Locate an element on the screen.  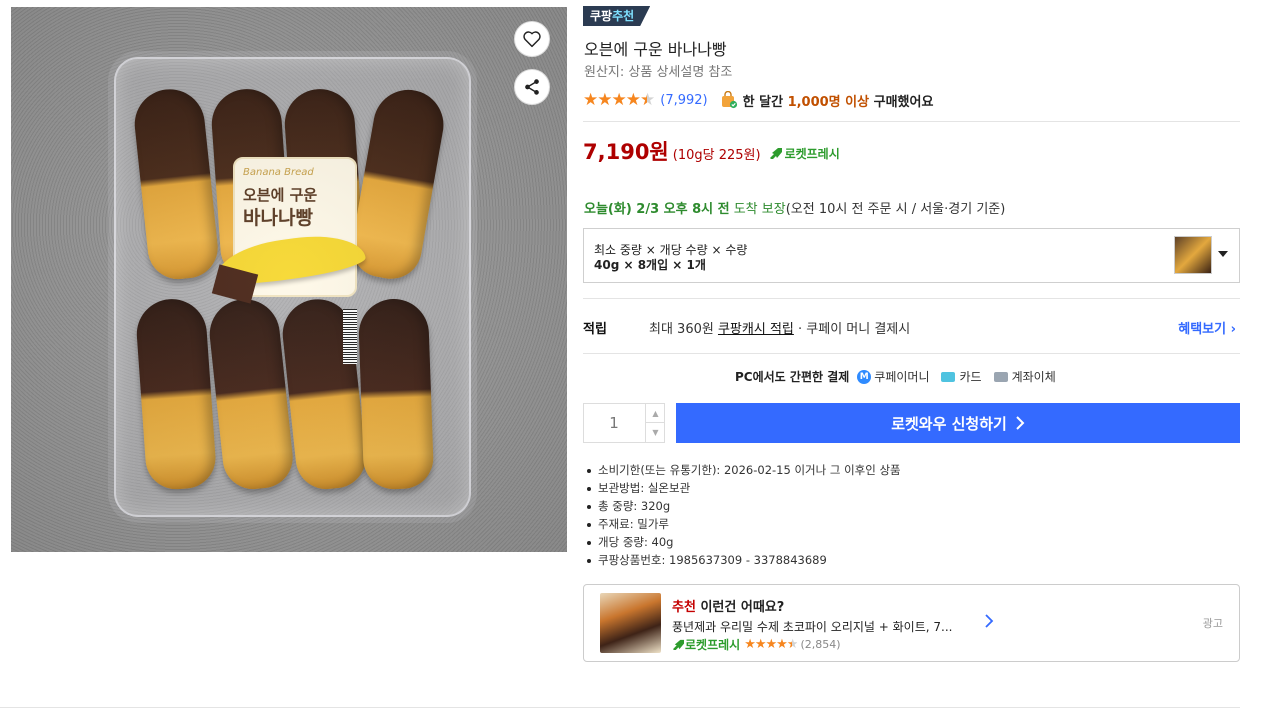
rocket-fresh-badge: 로켓프레시 is located at coordinates (804, 153).